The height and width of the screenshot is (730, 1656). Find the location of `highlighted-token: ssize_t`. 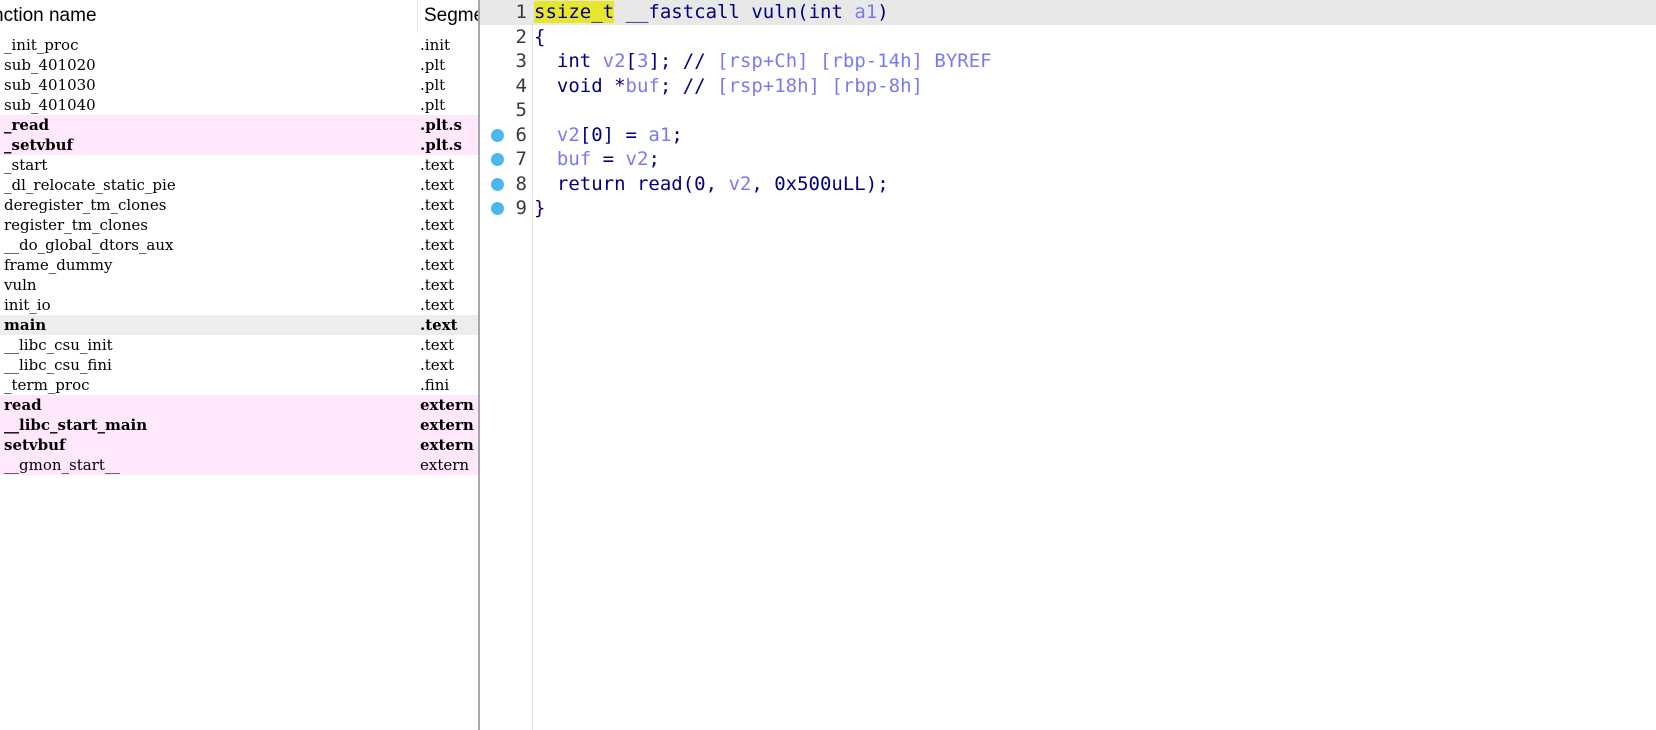

highlighted-token: ssize_t is located at coordinates (574, 12).